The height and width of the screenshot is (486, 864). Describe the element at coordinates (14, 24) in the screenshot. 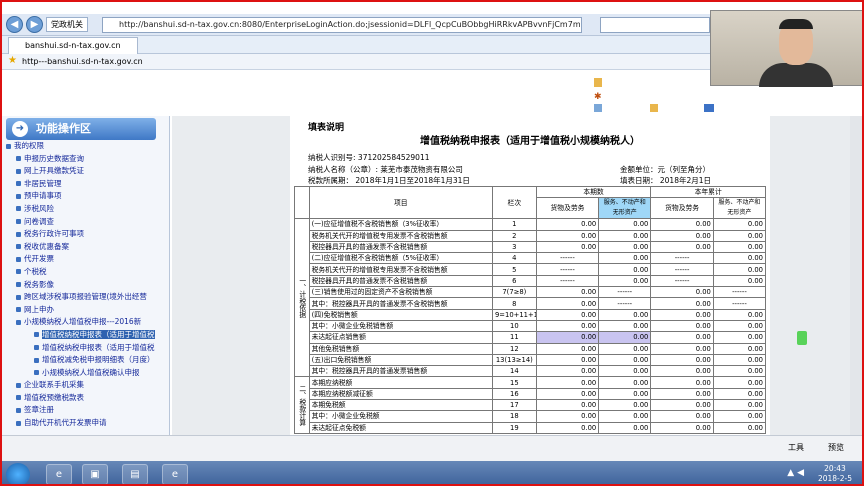

I see `back-arrow-icon: ◀` at that location.